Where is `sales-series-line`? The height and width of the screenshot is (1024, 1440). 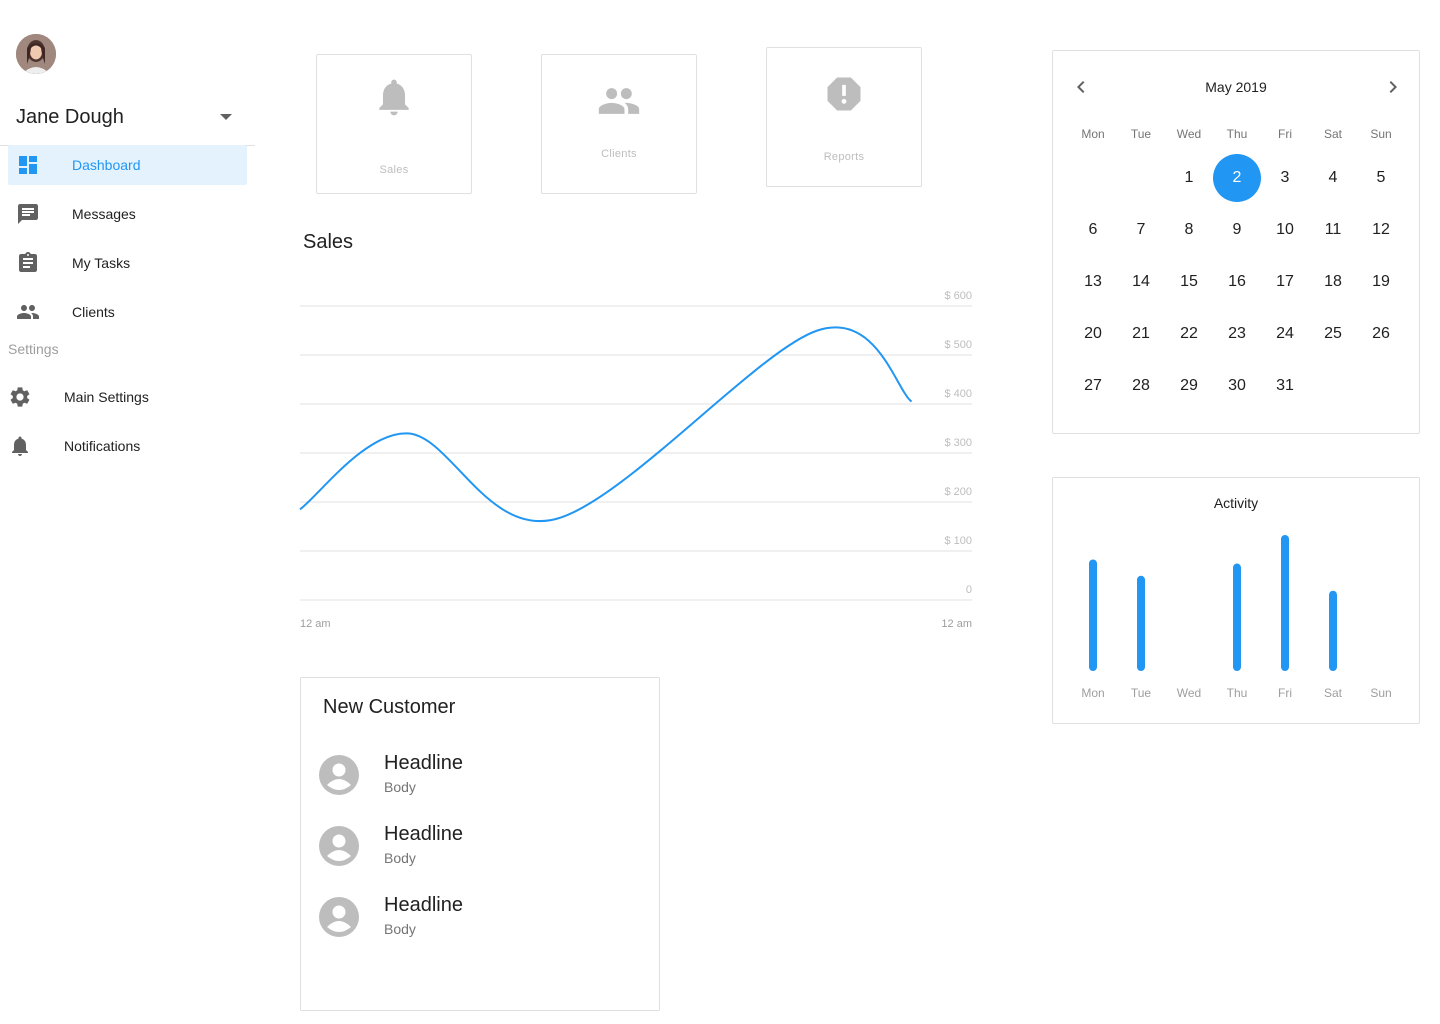
sales-series-line is located at coordinates (606, 424).